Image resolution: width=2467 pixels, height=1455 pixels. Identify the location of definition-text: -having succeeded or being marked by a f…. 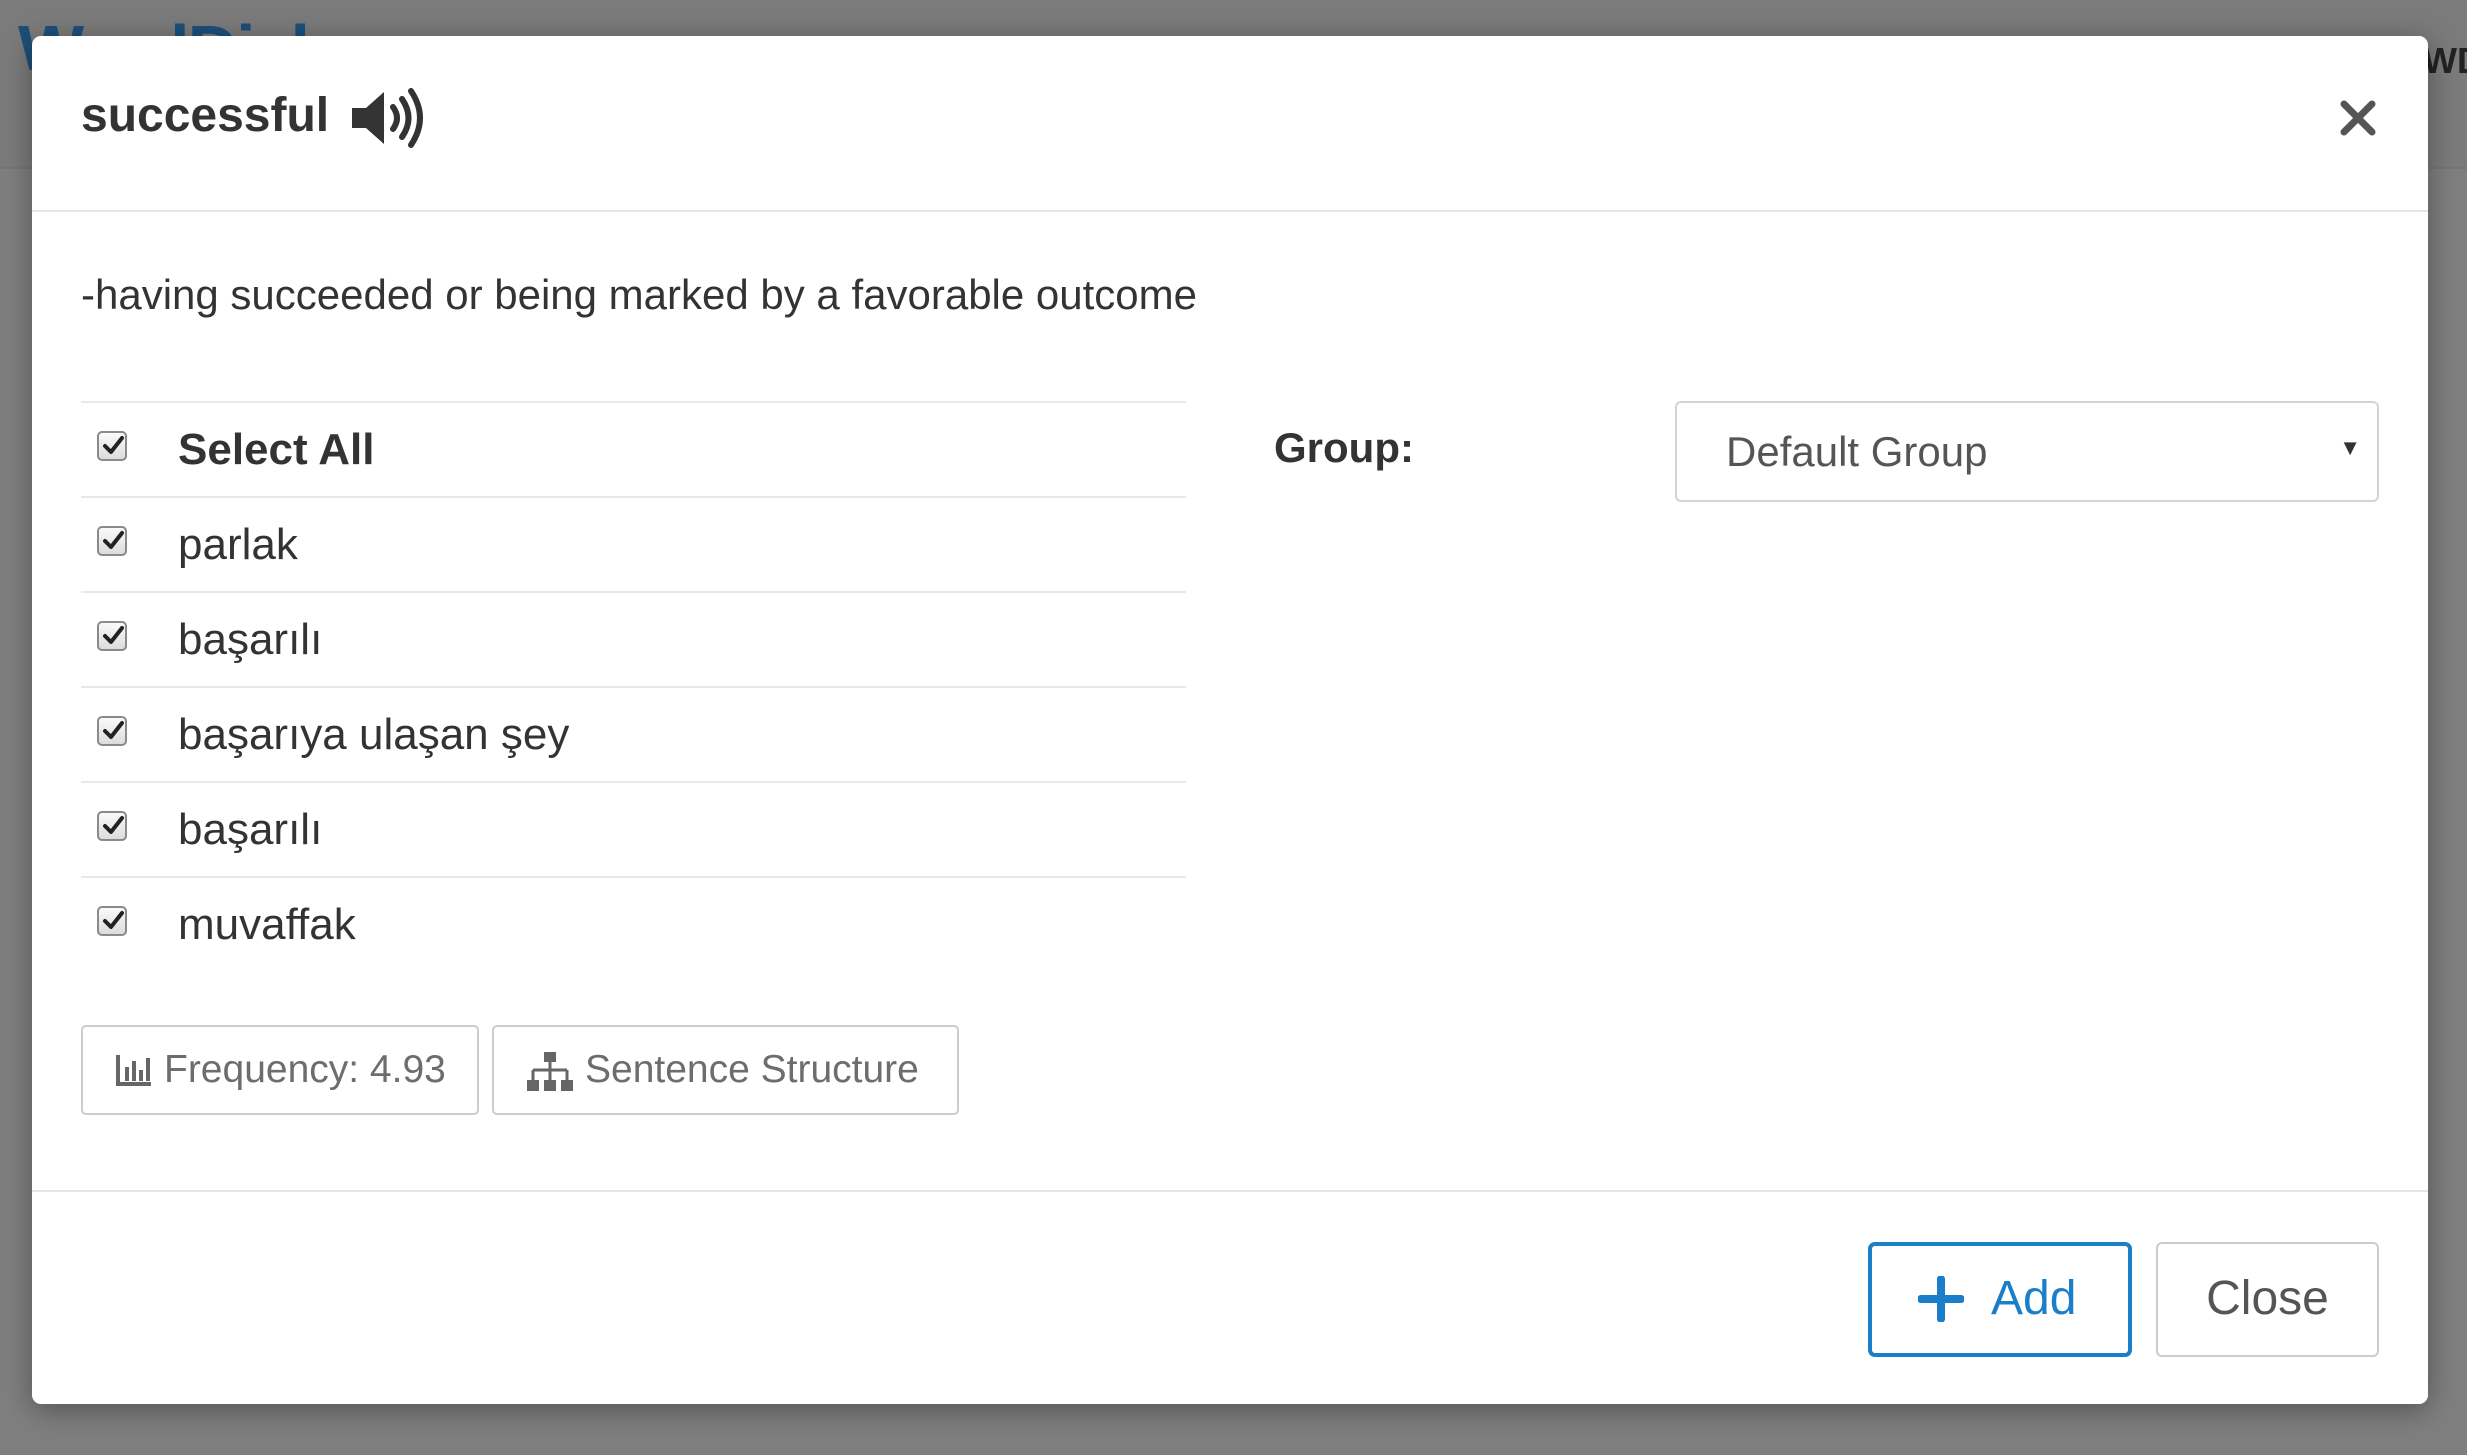
(639, 294).